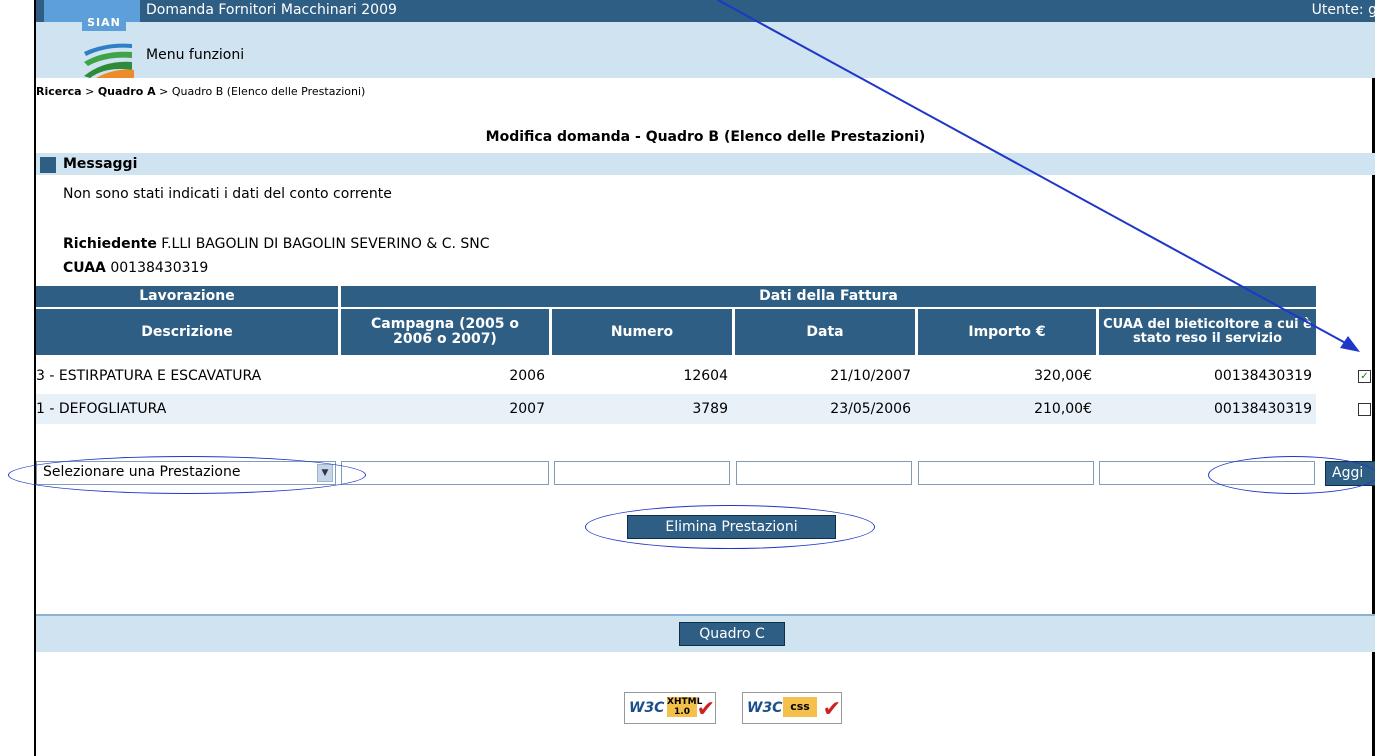  What do you see at coordinates (1006, 473) in the screenshot?
I see `importo-input` at bounding box center [1006, 473].